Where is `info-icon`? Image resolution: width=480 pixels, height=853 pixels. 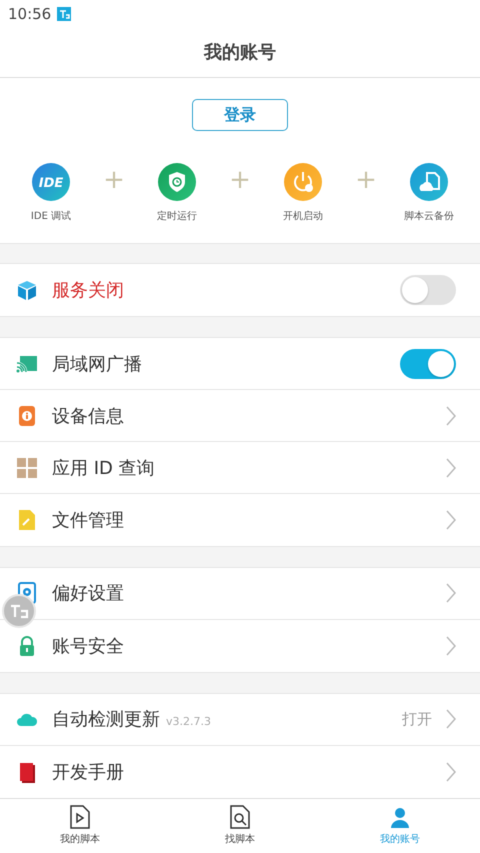 info-icon is located at coordinates (27, 415).